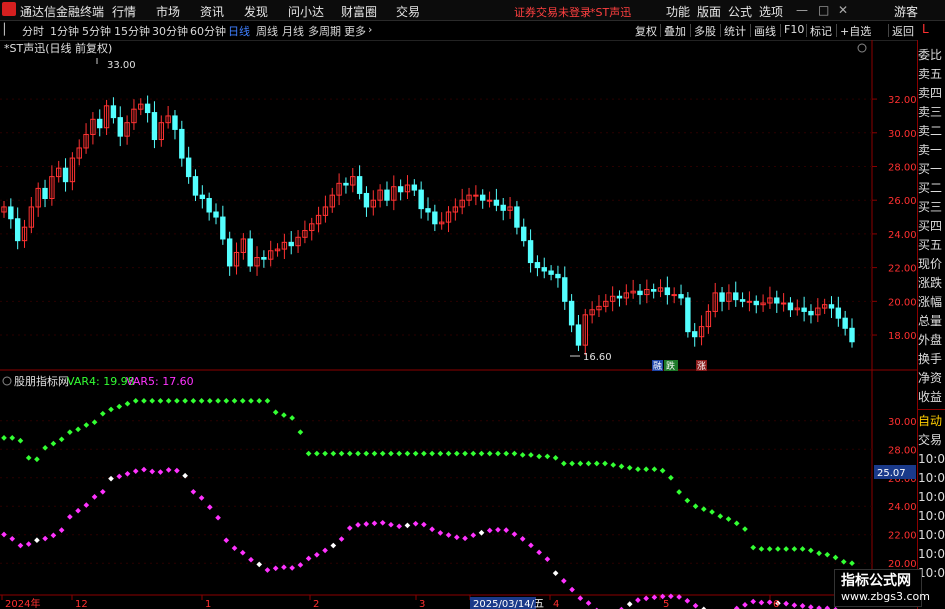  Describe the element at coordinates (666, 604) in the screenshot. I see `date-label: 5` at that location.